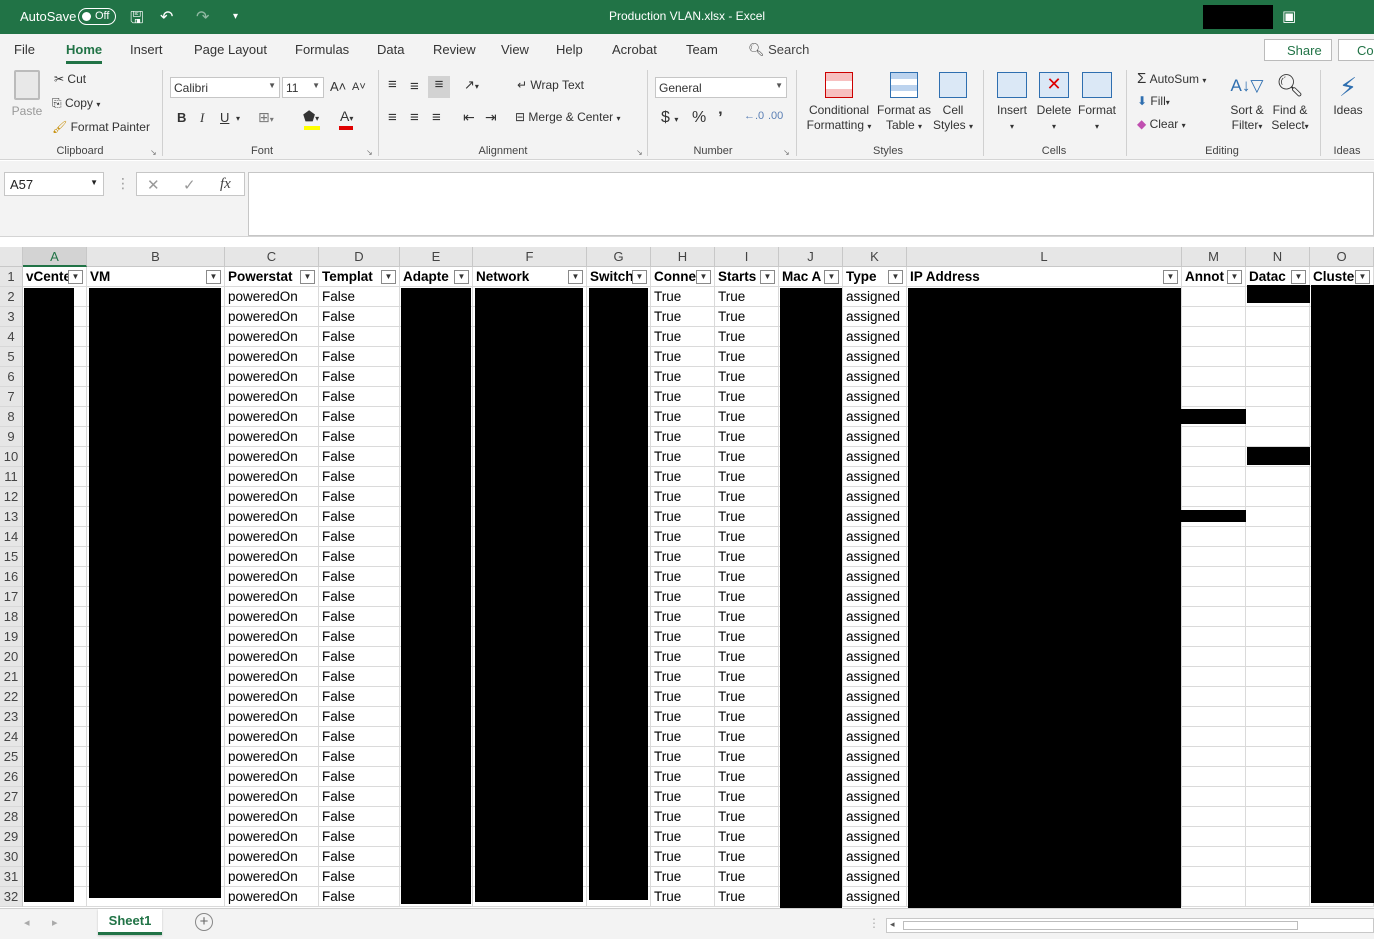 This screenshot has width=1374, height=939. I want to click on row-header: 2, so click(11, 297).